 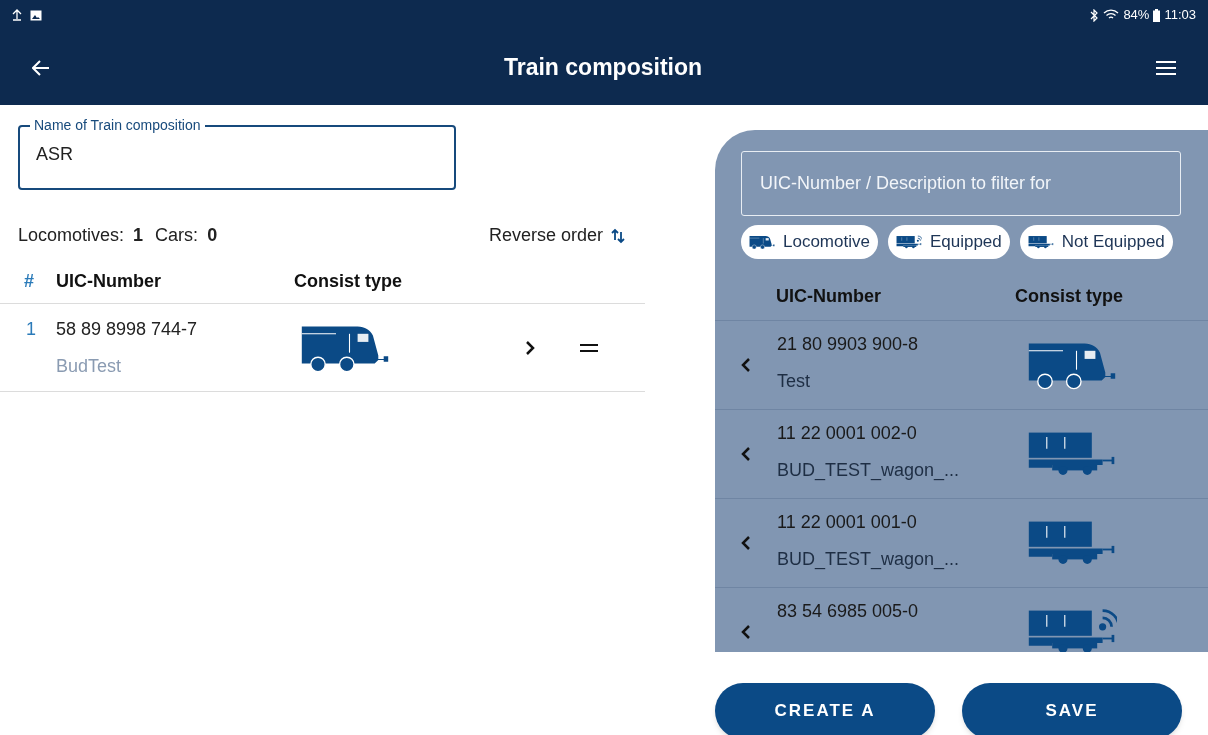 I want to click on back-button, so click(x=41, y=67).